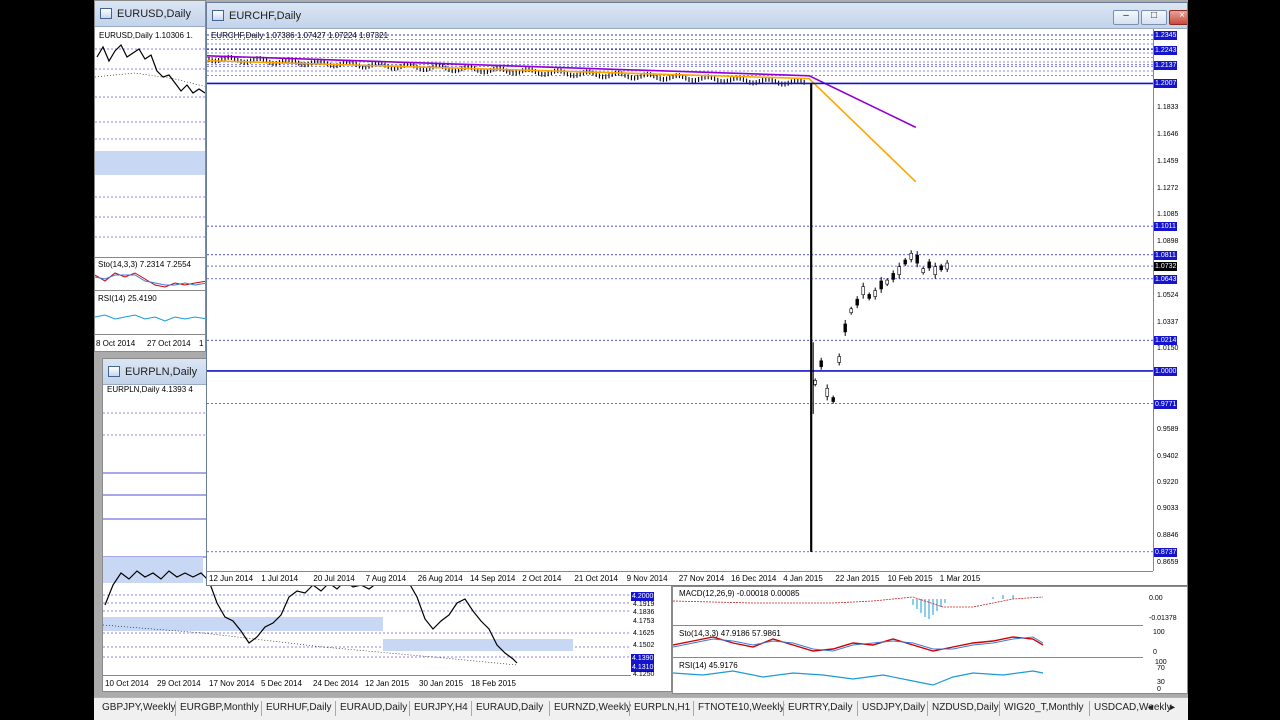 The image size is (1280, 720). What do you see at coordinates (139, 707) in the screenshot?
I see `chart-tab: GBPJPY,Weekly` at bounding box center [139, 707].